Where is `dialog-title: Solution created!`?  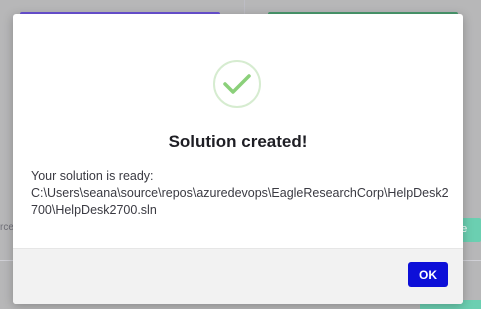 dialog-title: Solution created! is located at coordinates (238, 141).